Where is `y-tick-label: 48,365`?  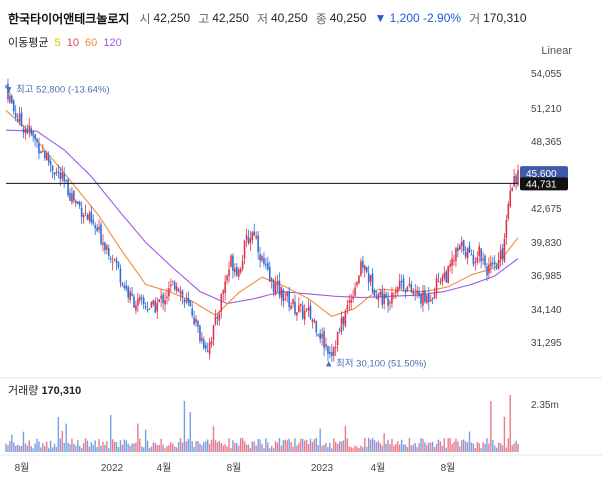
y-tick-label: 48,365 is located at coordinates (546, 142).